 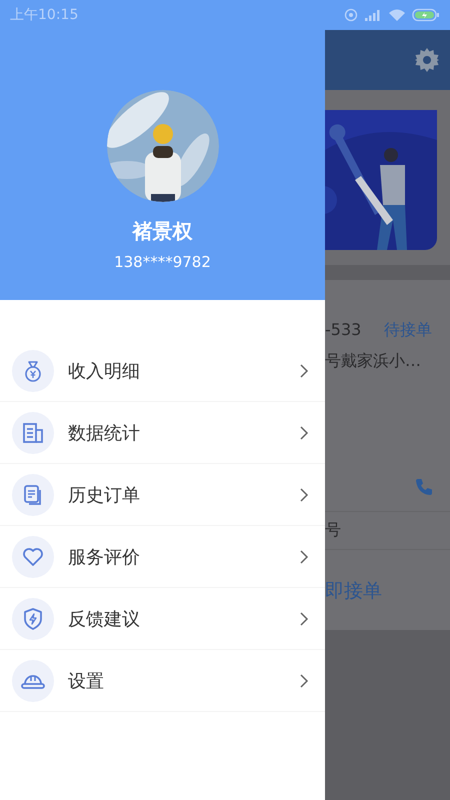 I want to click on settings-icon, so click(x=427, y=60).